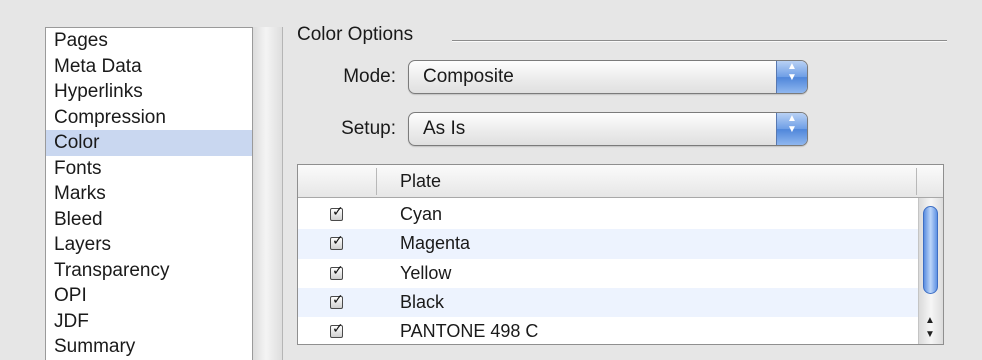 This screenshot has height=360, width=982. Describe the element at coordinates (620, 181) in the screenshot. I see `plates-table-header: Plate` at that location.